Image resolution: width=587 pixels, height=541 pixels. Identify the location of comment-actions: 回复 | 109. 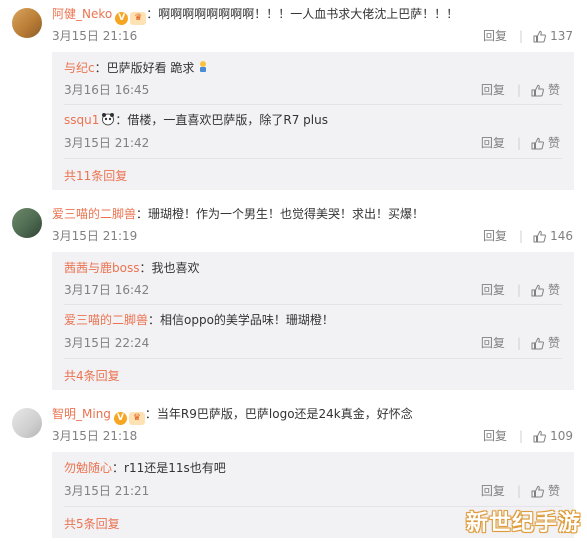
(528, 436).